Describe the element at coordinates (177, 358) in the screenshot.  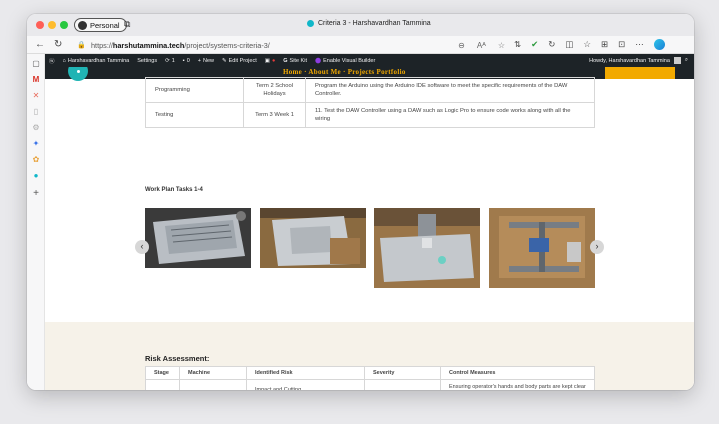
I see `risk-title: Risk Assessment:` at that location.